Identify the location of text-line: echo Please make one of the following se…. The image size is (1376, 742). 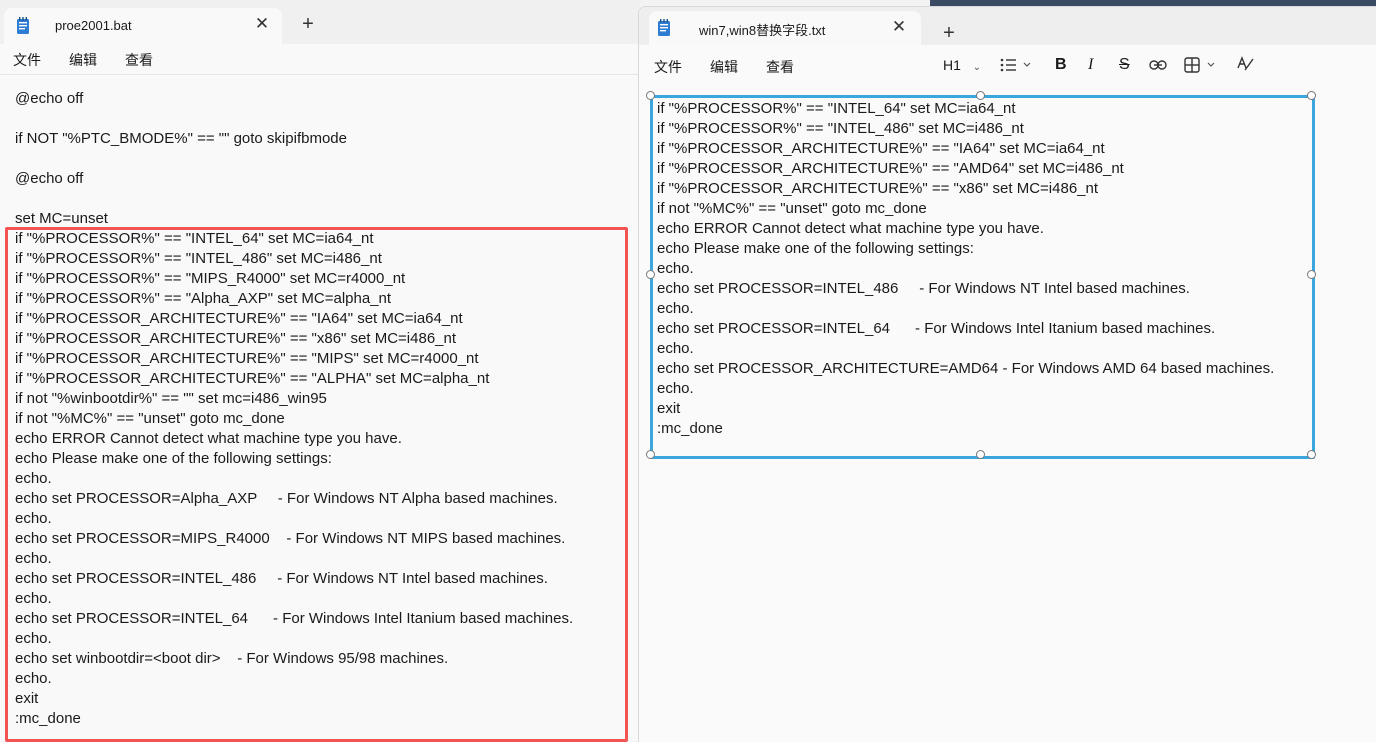
(815, 248).